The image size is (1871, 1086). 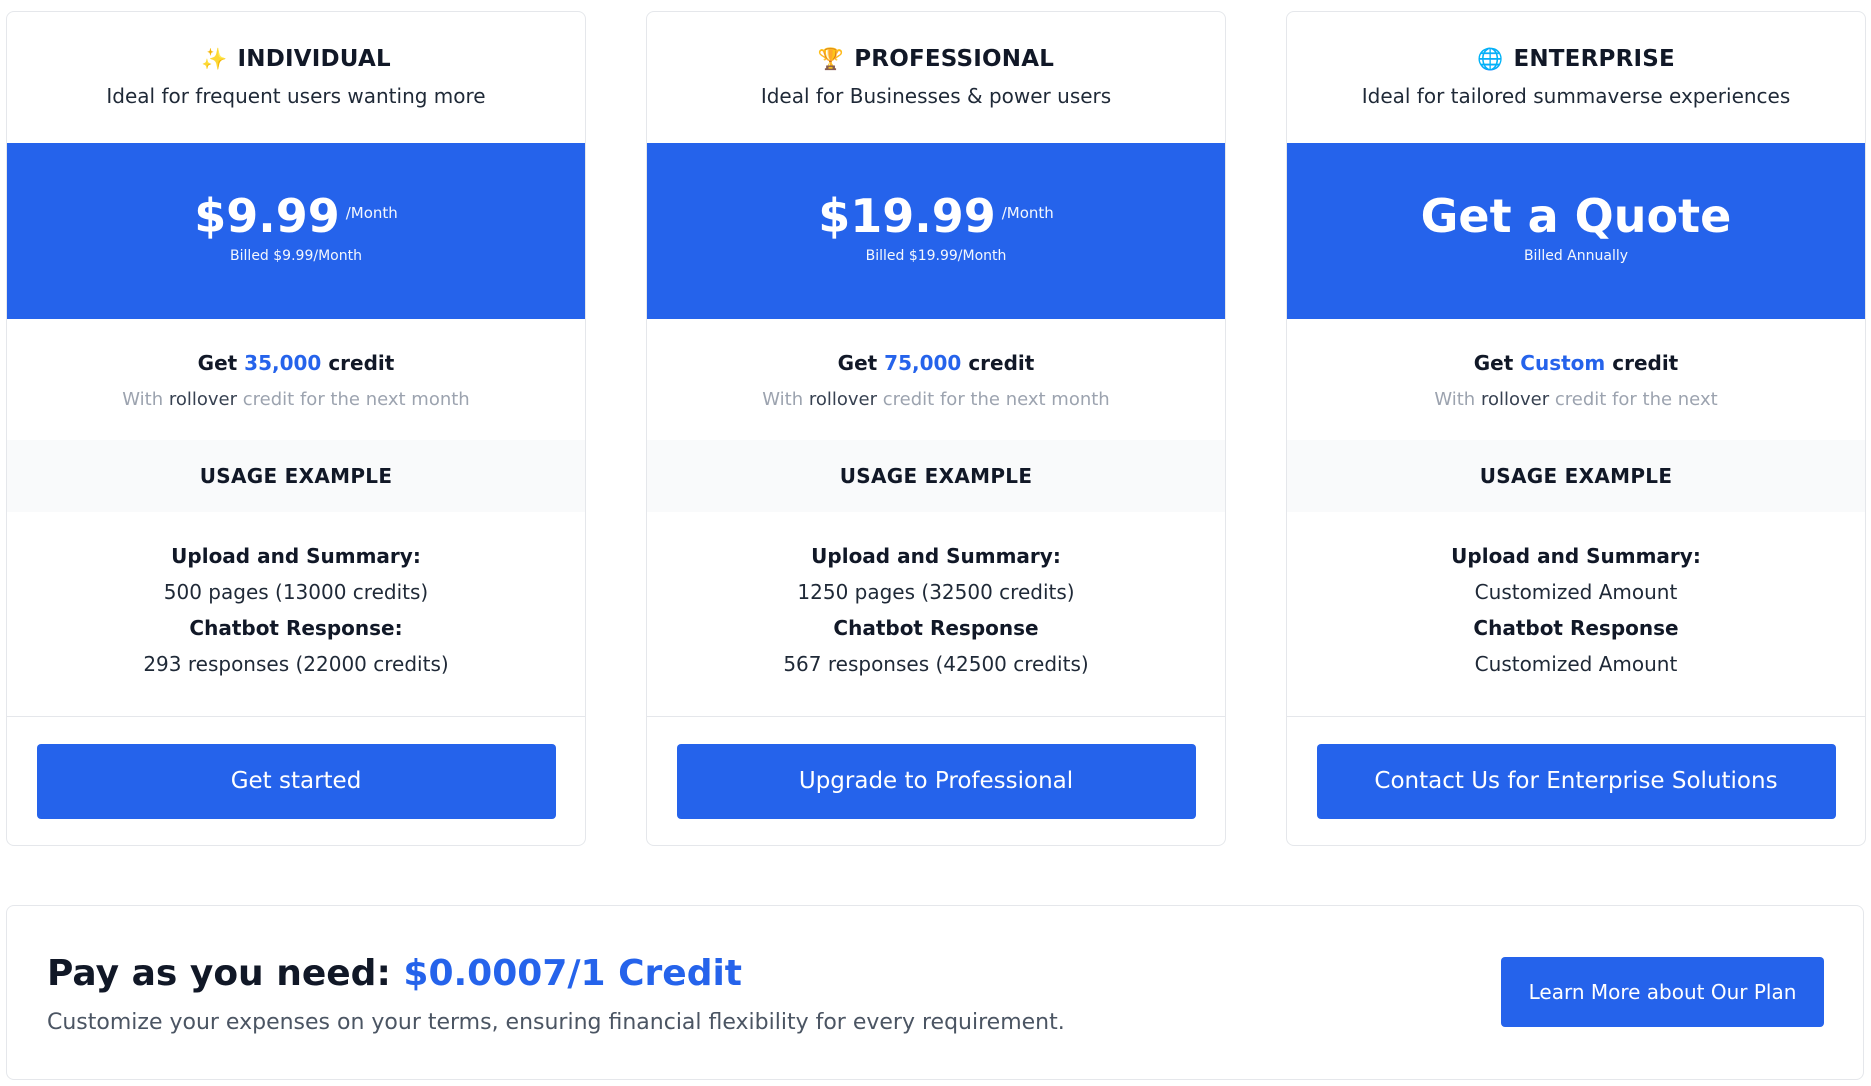 I want to click on plan-name-label: PROFESSIONAL, so click(x=954, y=59).